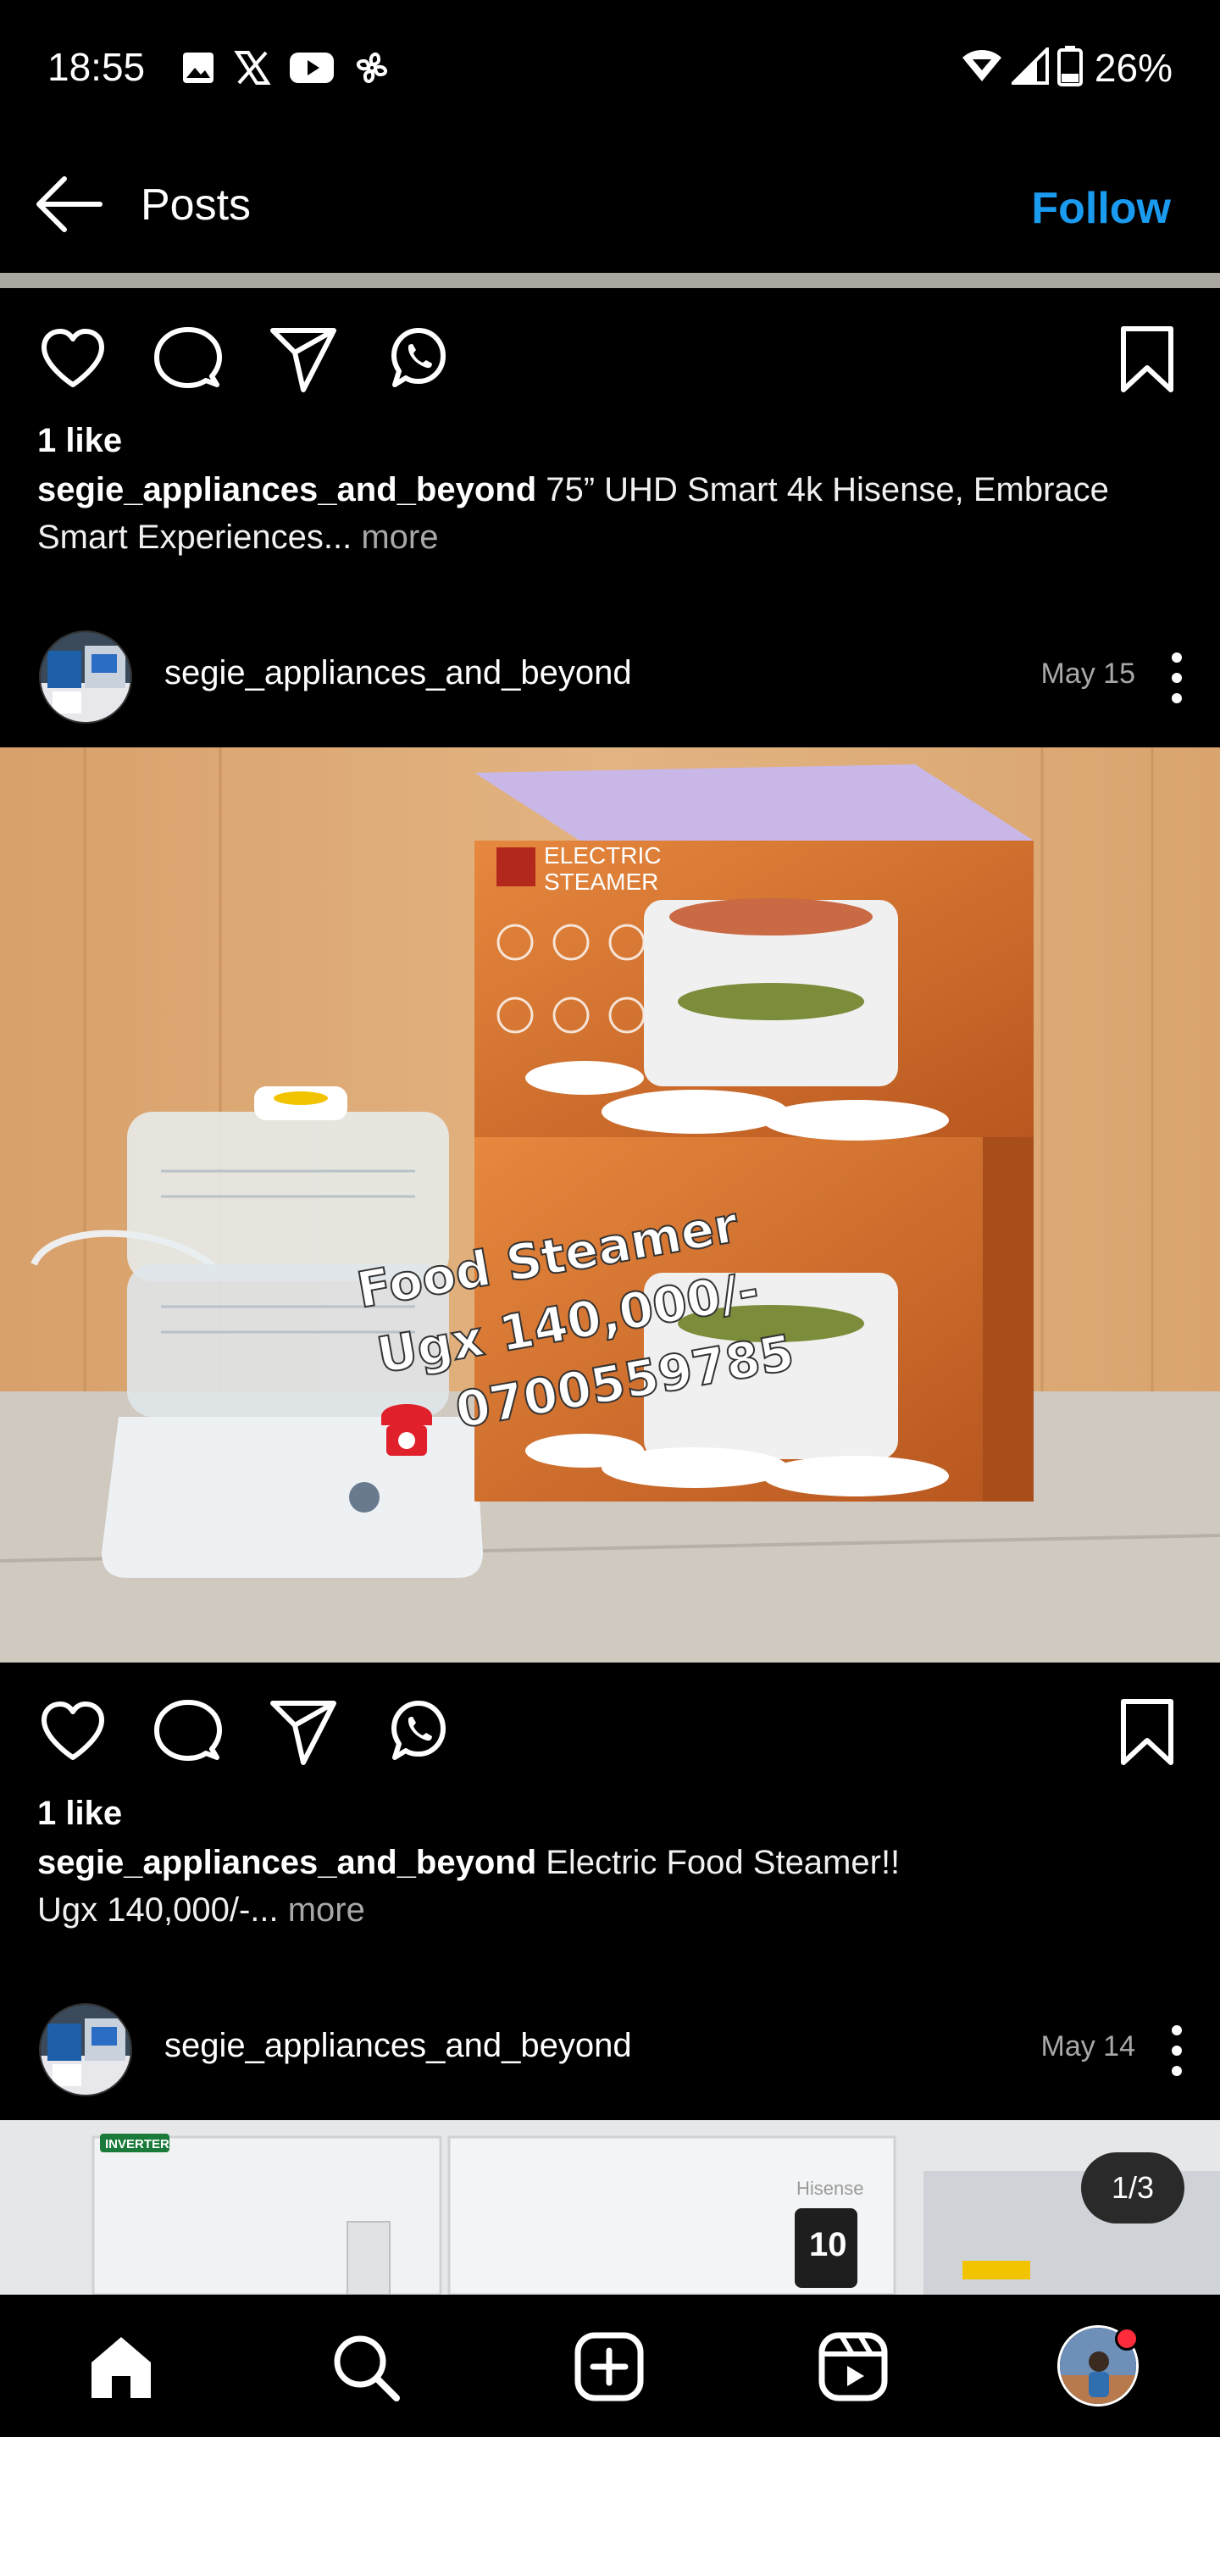  Describe the element at coordinates (371, 67) in the screenshot. I see `fan-icon` at that location.